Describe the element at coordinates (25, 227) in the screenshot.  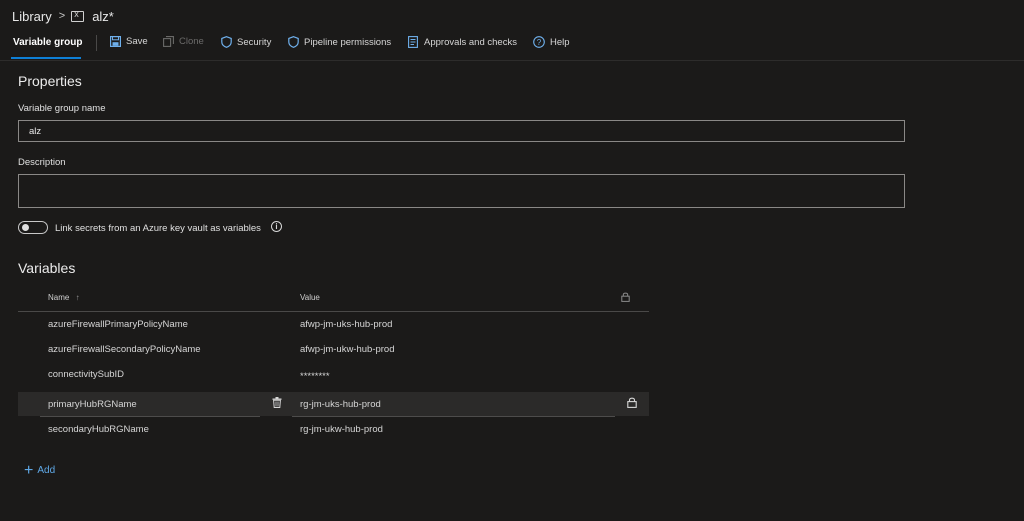
I see `toggle-knob` at that location.